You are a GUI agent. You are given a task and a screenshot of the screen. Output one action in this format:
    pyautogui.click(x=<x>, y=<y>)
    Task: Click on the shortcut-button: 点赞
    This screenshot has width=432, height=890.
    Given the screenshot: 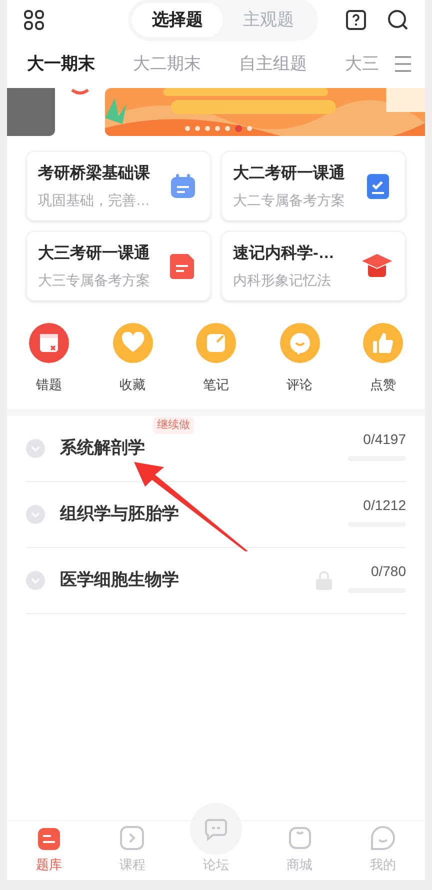 What is the action you would take?
    pyautogui.click(x=383, y=358)
    